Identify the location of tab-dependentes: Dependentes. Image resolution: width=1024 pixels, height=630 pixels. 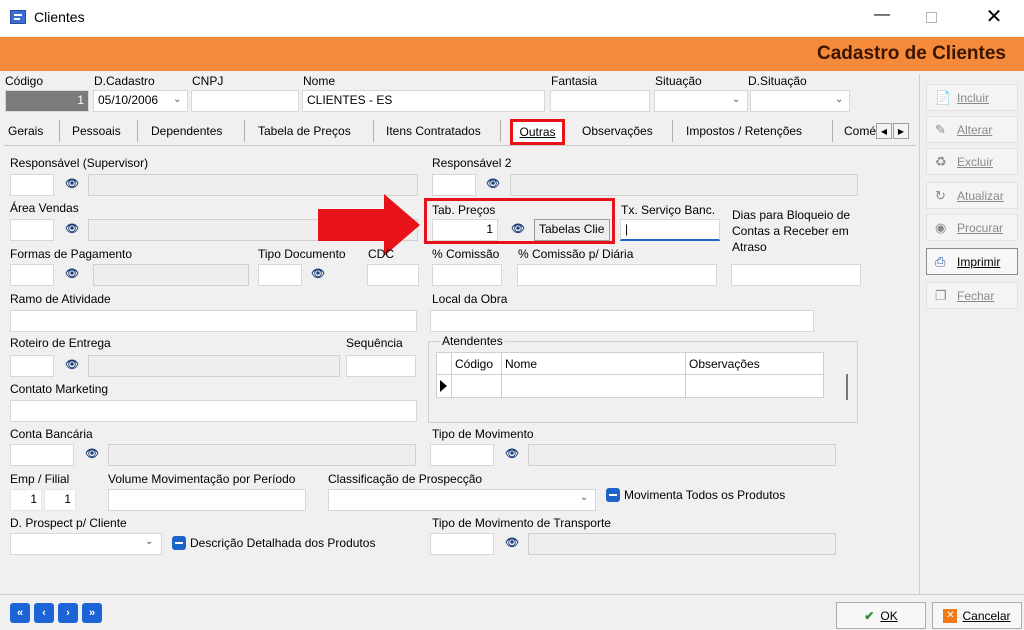
(186, 131).